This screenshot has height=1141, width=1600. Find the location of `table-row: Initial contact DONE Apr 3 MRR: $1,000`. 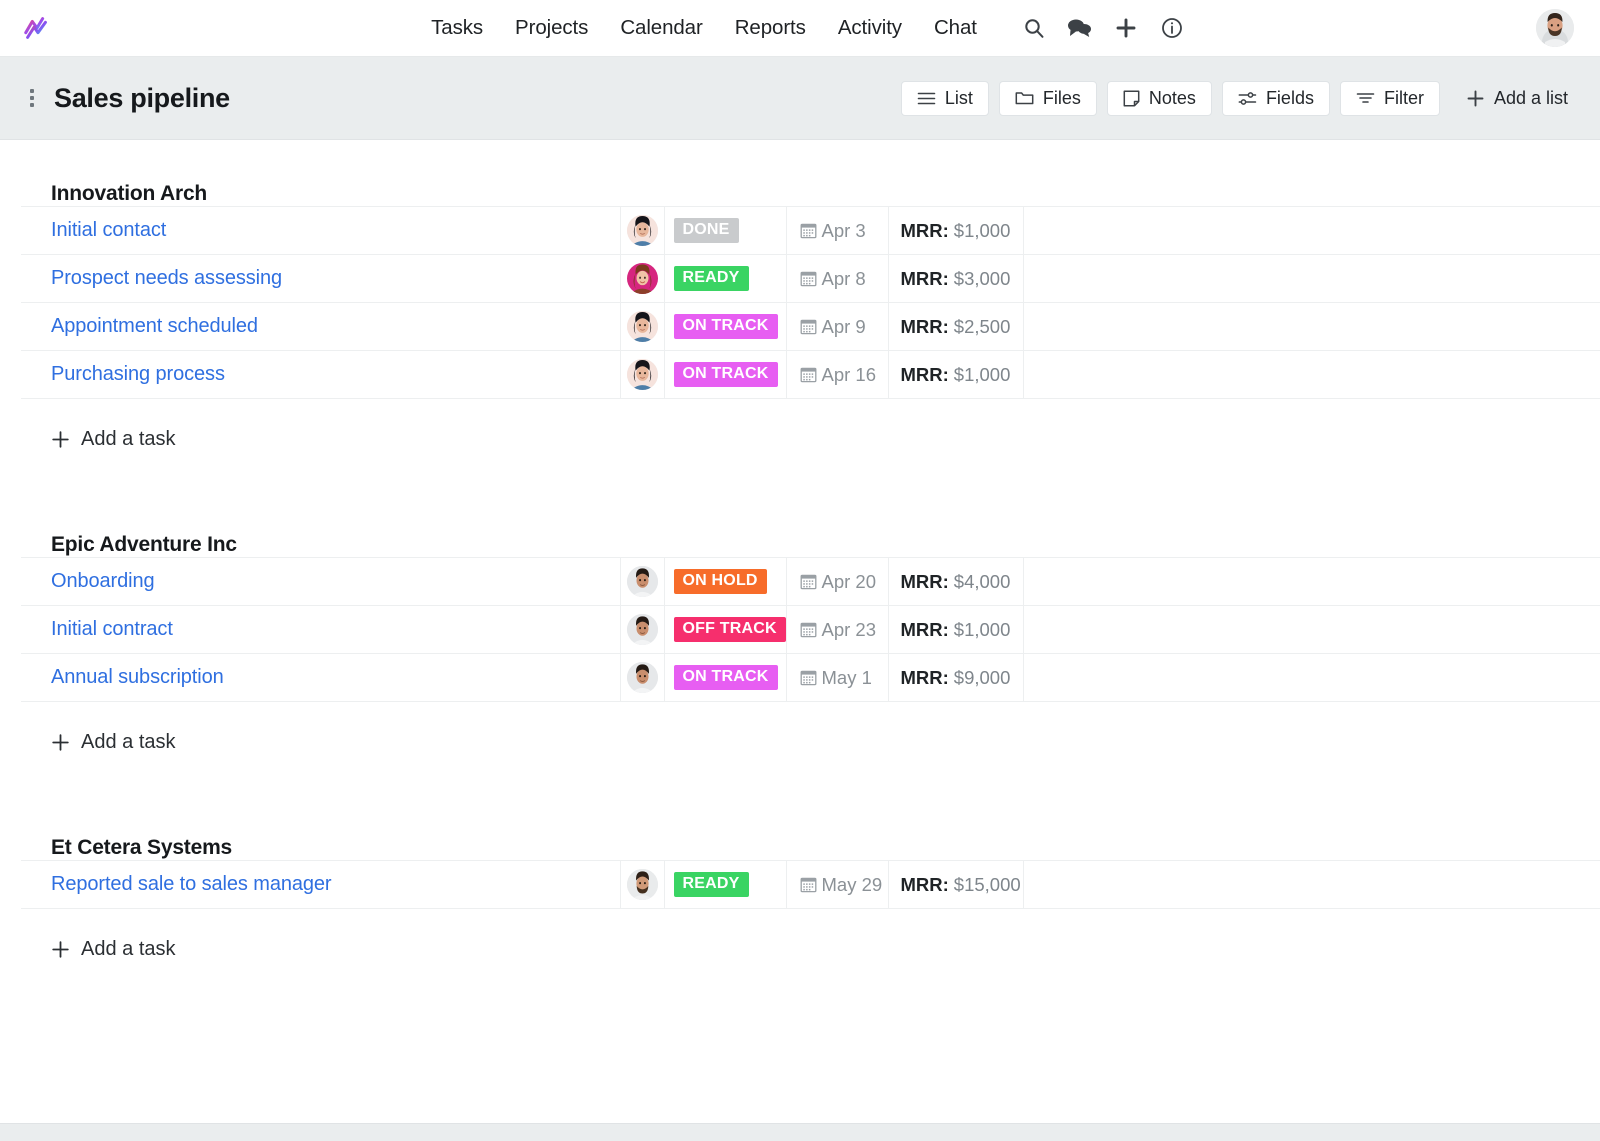

table-row: Initial contact DONE Apr 3 MRR: $1,000 is located at coordinates (800, 230).